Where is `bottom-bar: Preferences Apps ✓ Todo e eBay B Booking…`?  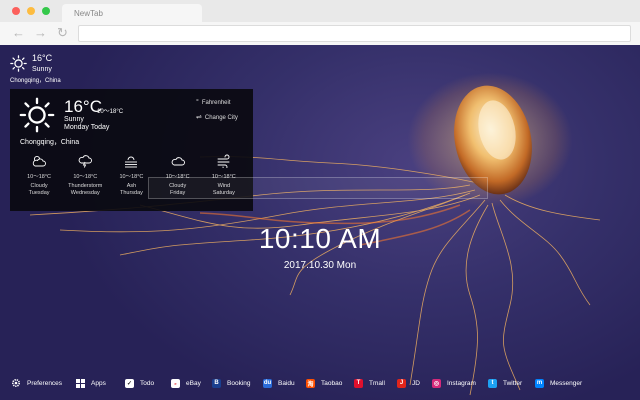 bottom-bar: Preferences Apps ✓ Todo e eBay B Booking… is located at coordinates (320, 383).